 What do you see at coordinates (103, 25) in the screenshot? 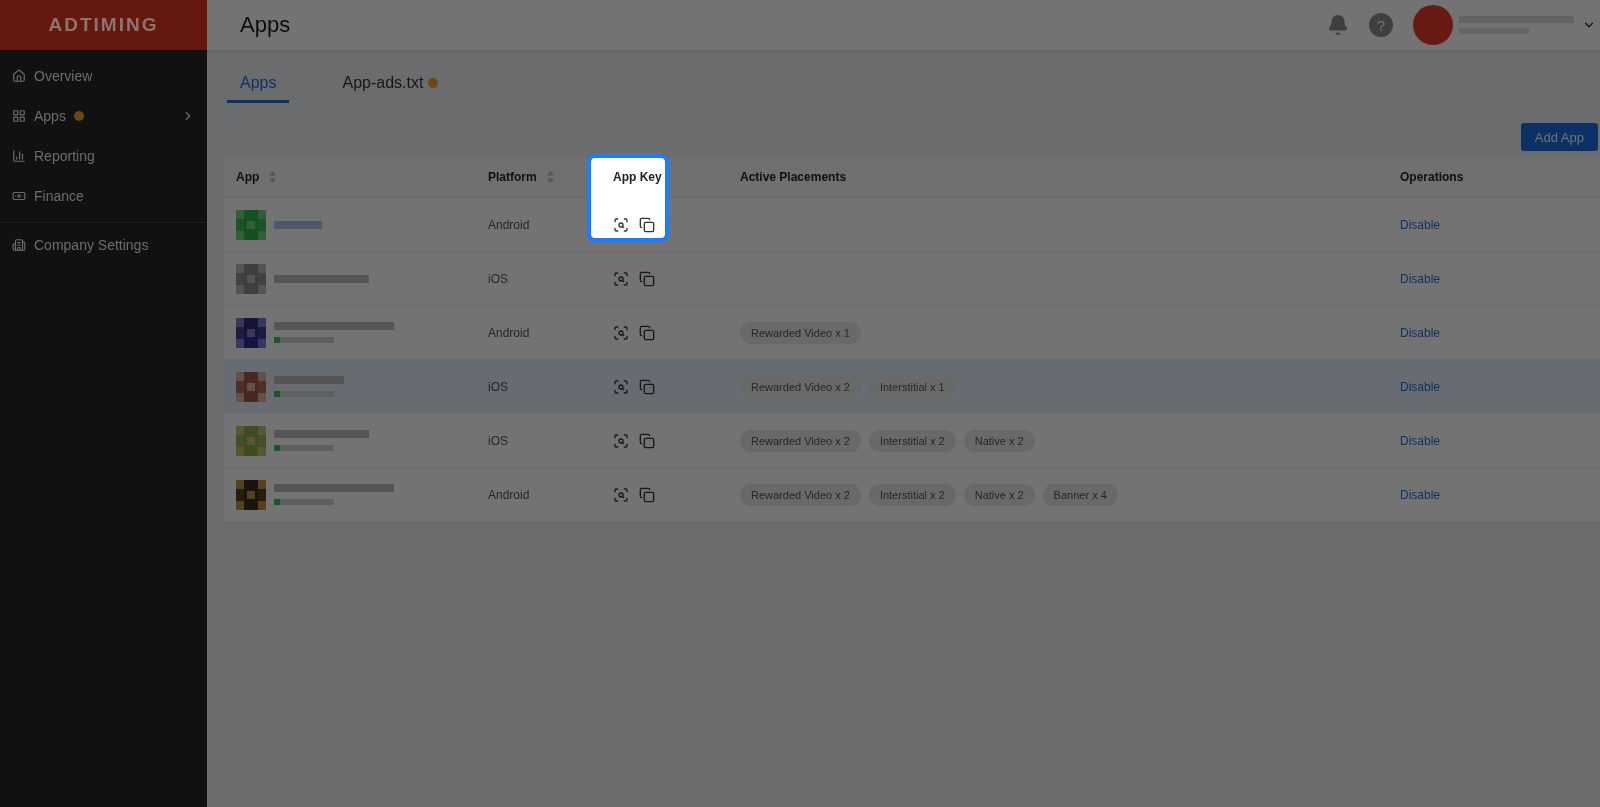
I see `logo: ADTIMING` at bounding box center [103, 25].